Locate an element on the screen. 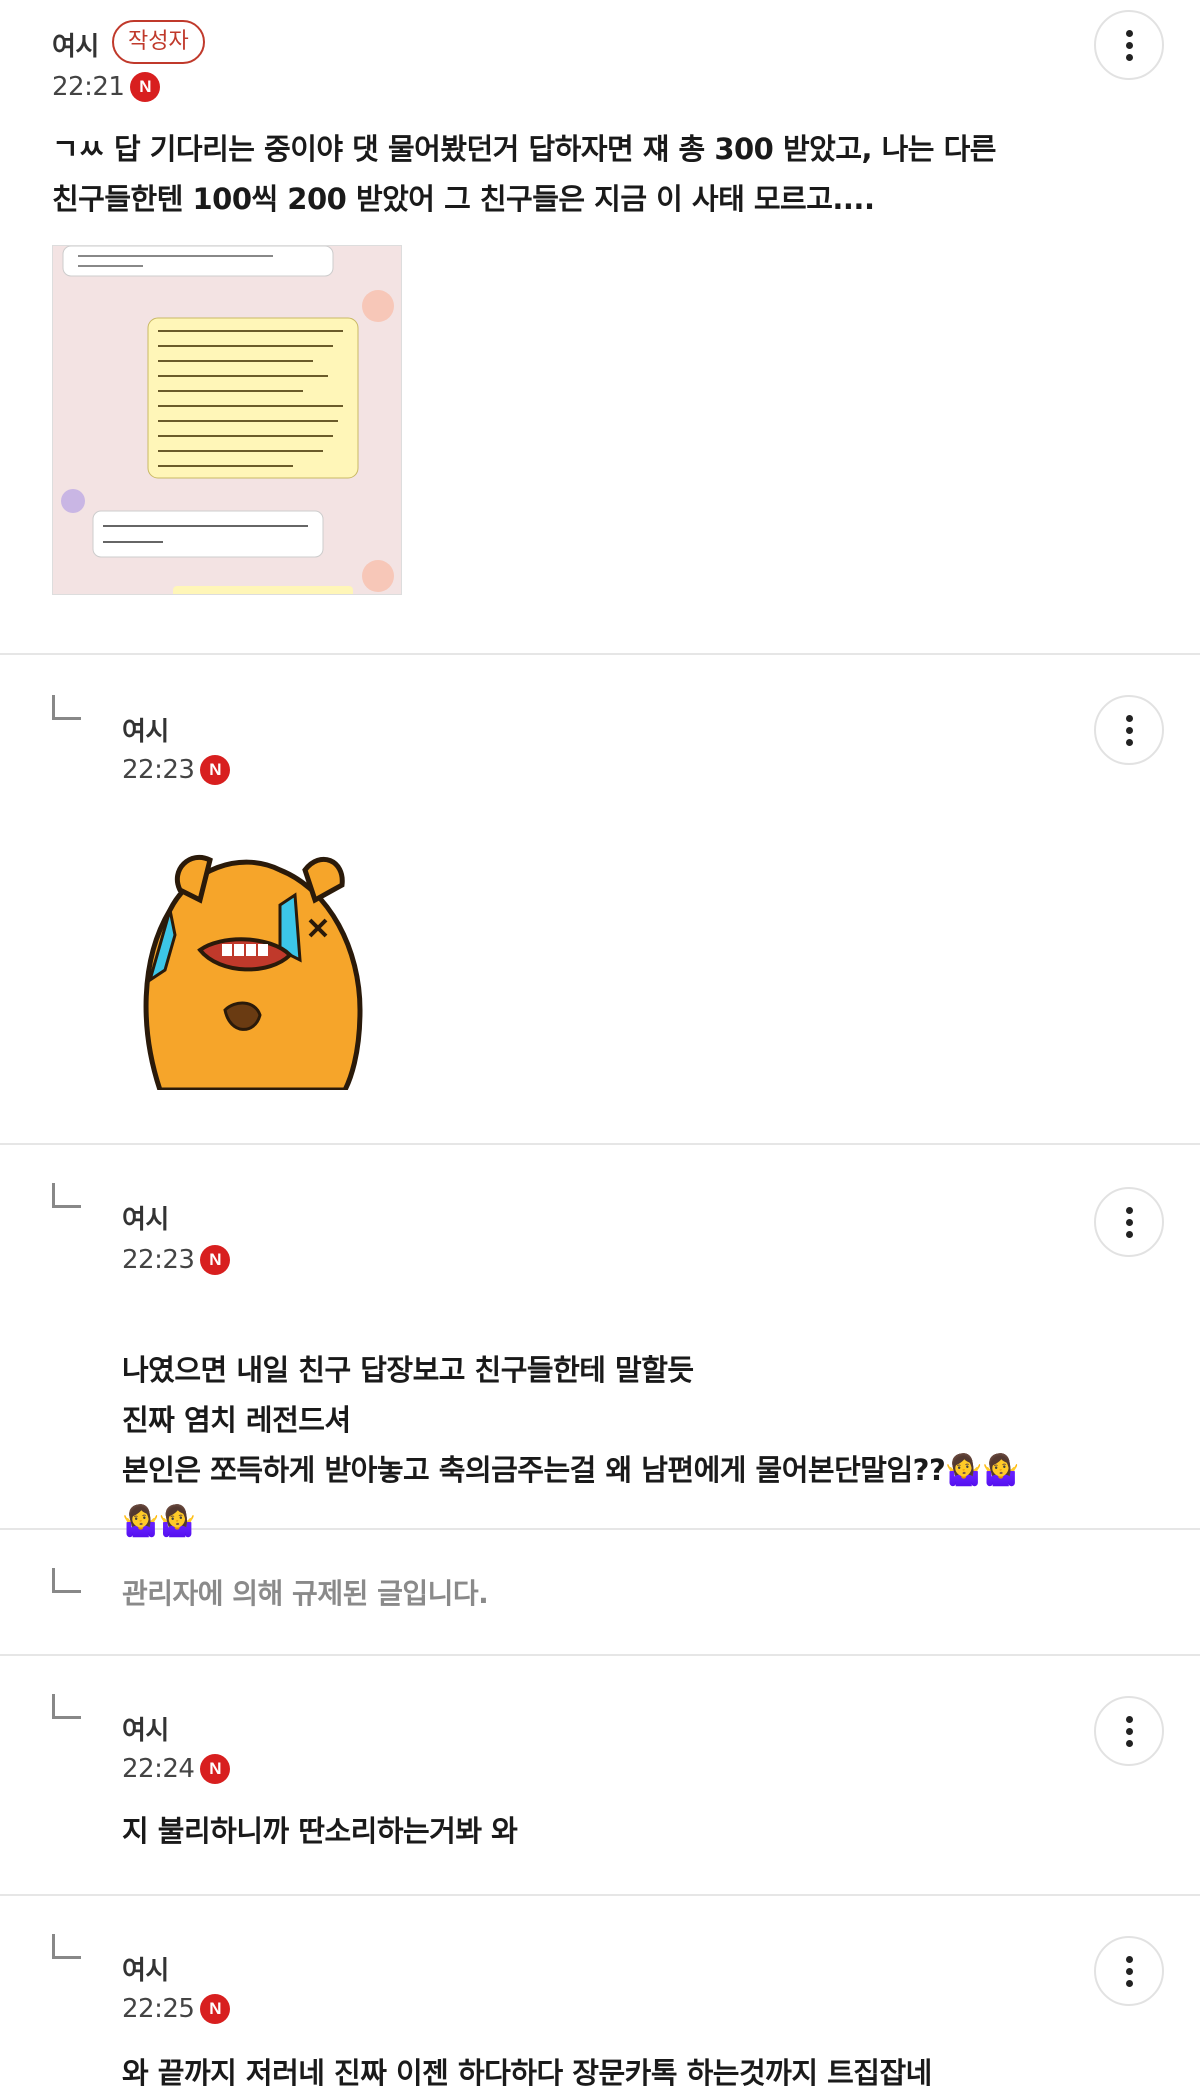 The width and height of the screenshot is (1200, 2092). comment-5: 여시 22:24 N 지 불리하니까 딴소리하는거봐 와 is located at coordinates (600, 1776).